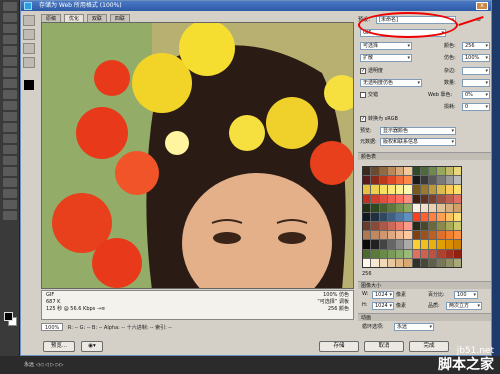 The height and width of the screenshot is (374, 500). Describe the element at coordinates (418, 142) in the screenshot. I see `metadata-select: 版权和联系信息` at that location.